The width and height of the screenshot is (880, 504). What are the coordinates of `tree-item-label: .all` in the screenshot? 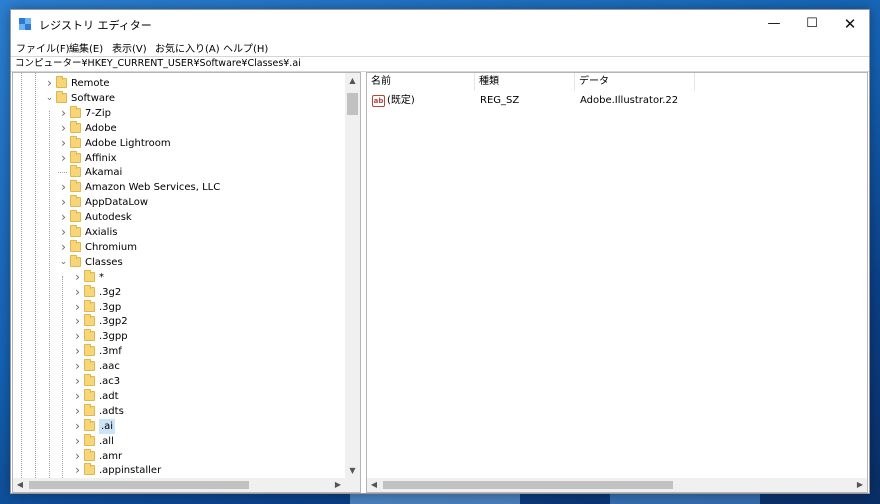 It's located at (106, 441).